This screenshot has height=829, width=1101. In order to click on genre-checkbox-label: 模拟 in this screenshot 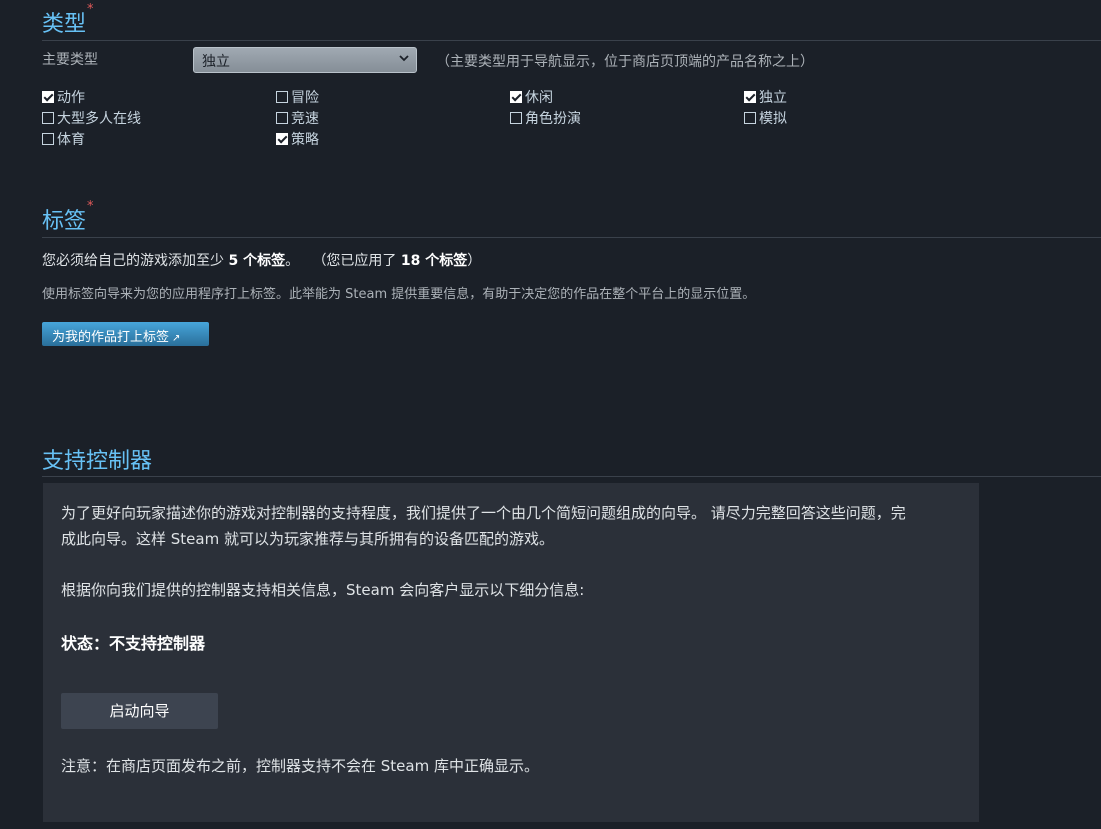, I will do `click(773, 119)`.